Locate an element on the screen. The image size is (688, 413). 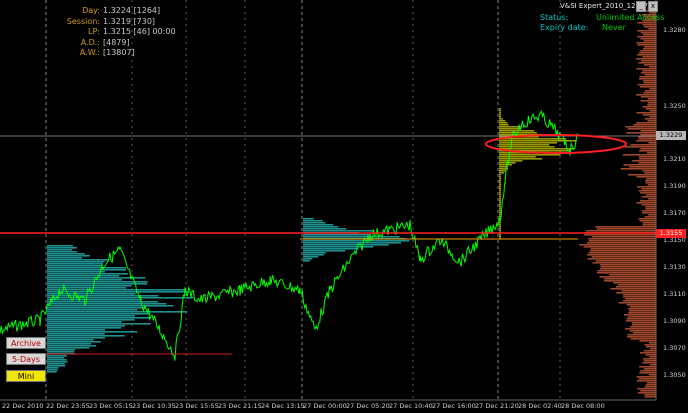
time-tick: 23 Dec 15:55 is located at coordinates (197, 406).